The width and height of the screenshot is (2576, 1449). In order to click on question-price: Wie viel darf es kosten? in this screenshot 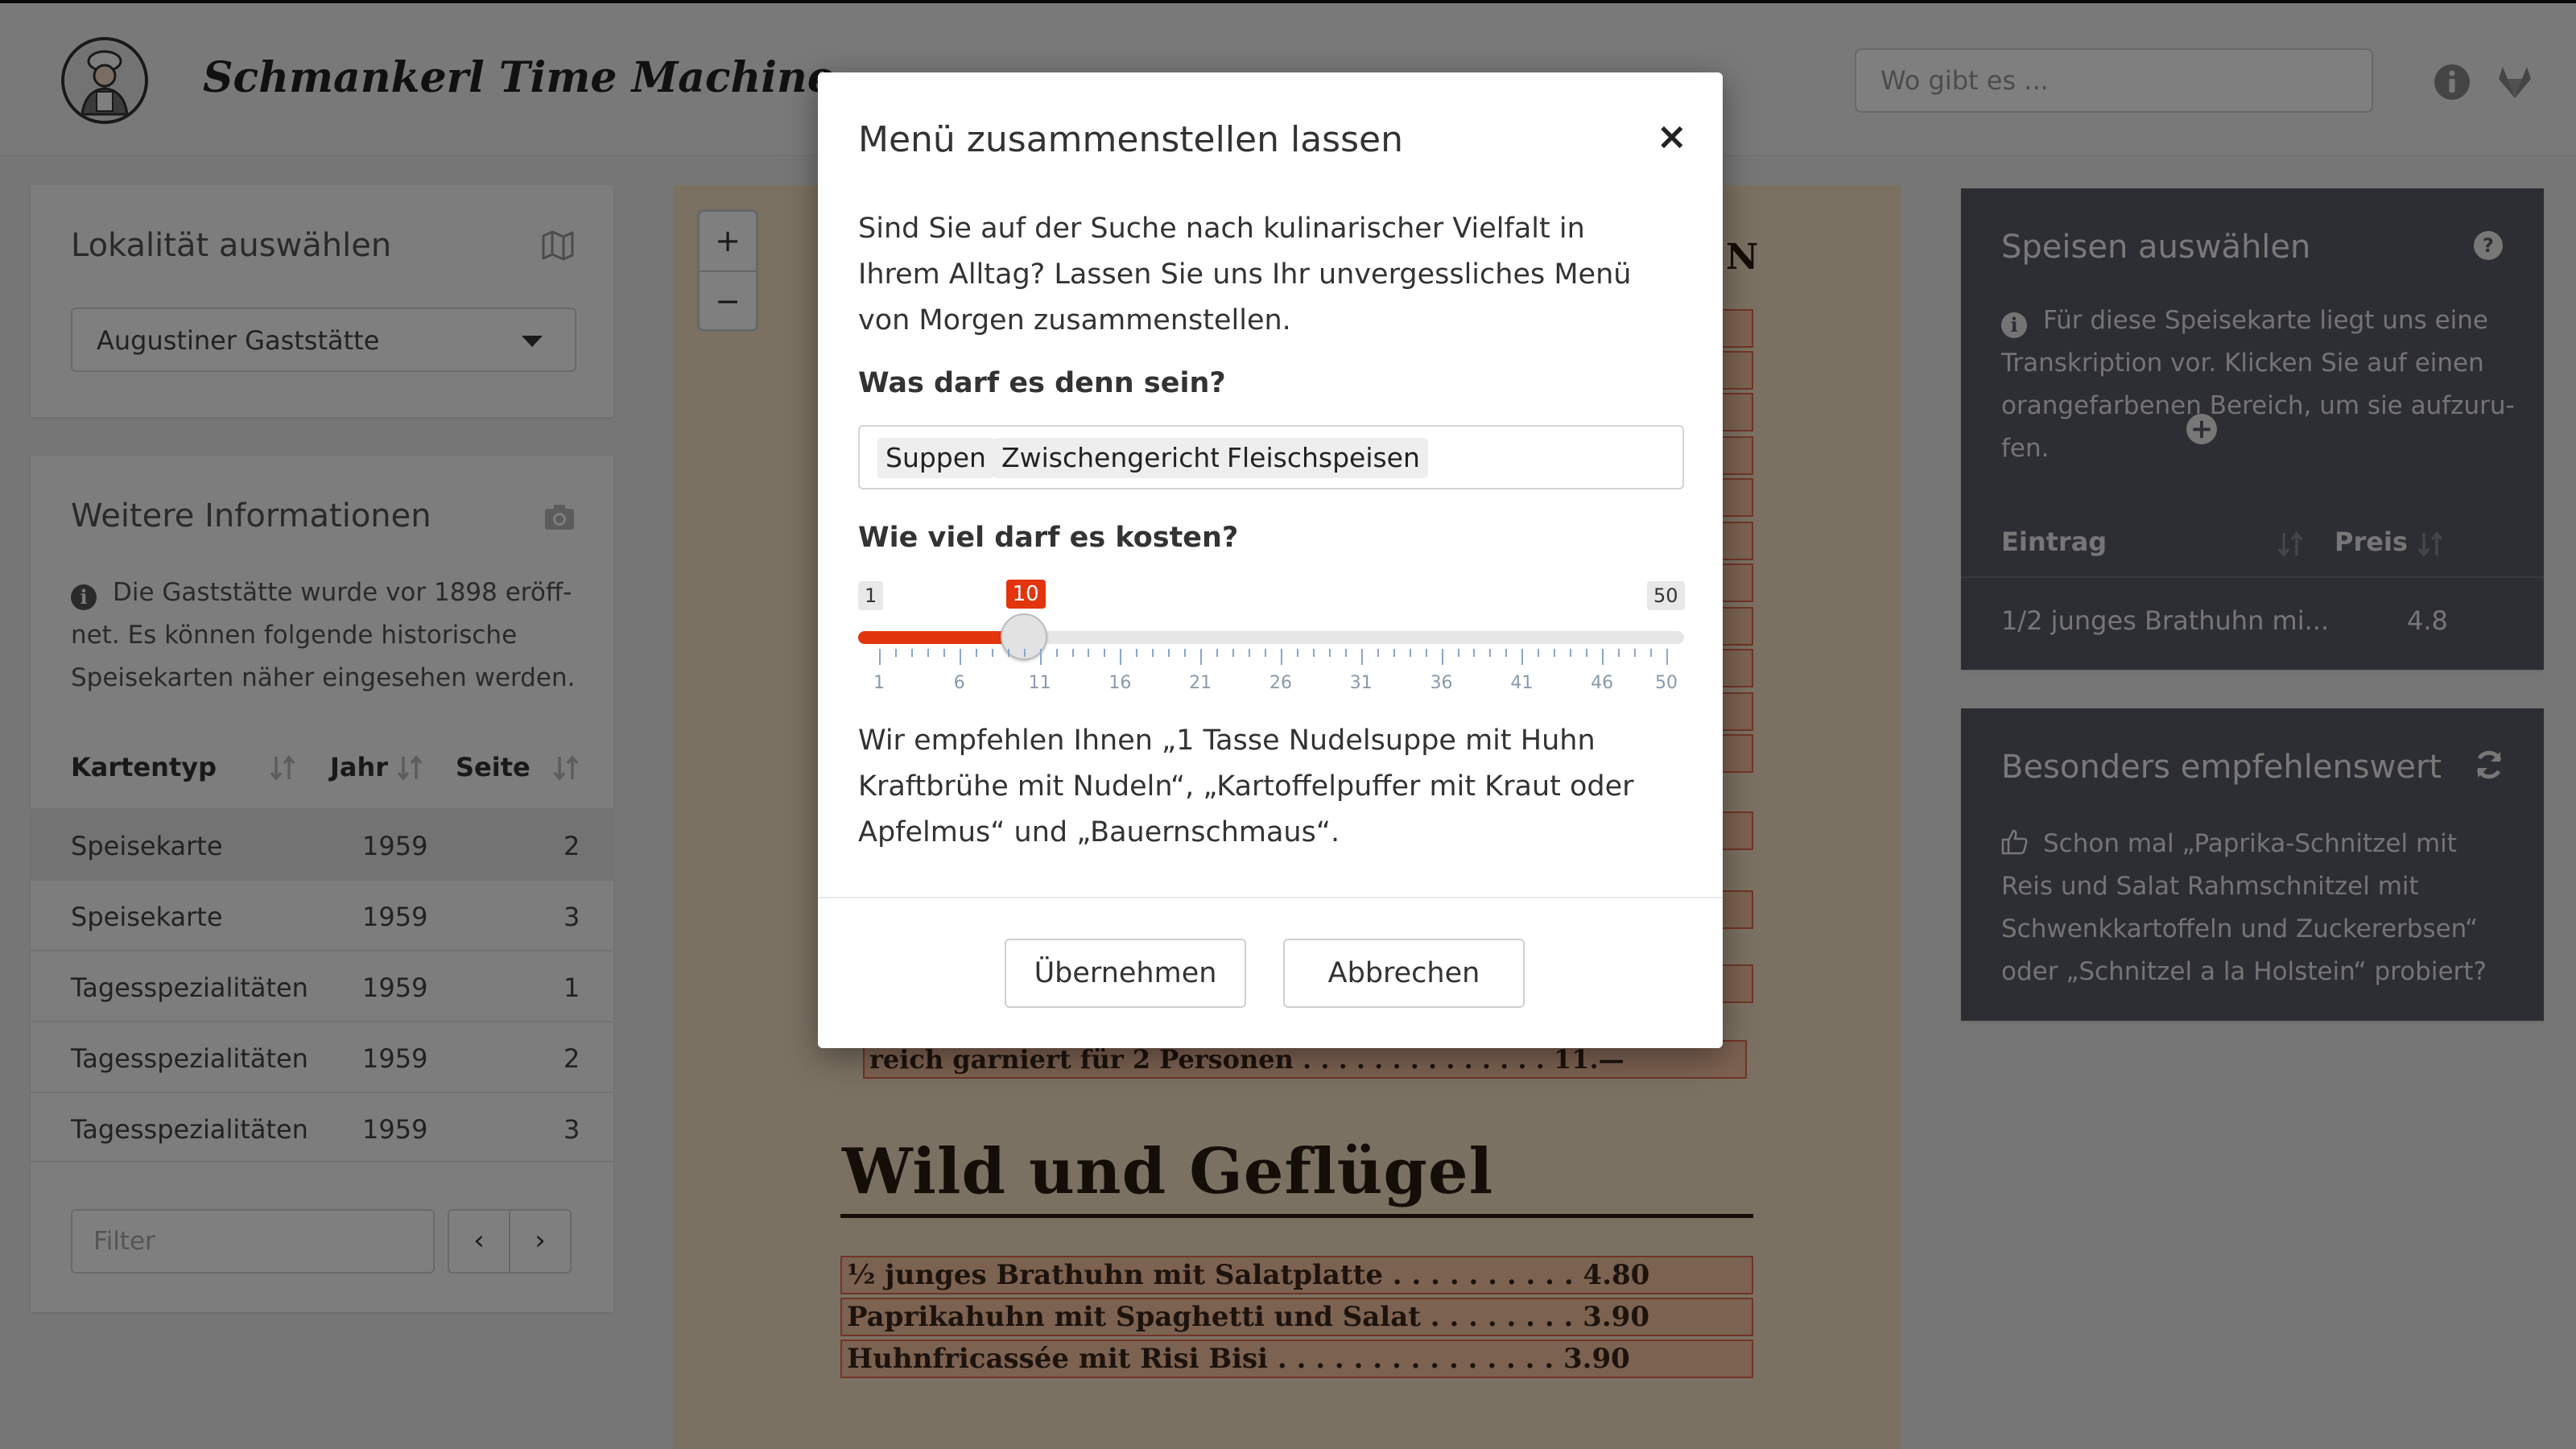, I will do `click(1048, 538)`.